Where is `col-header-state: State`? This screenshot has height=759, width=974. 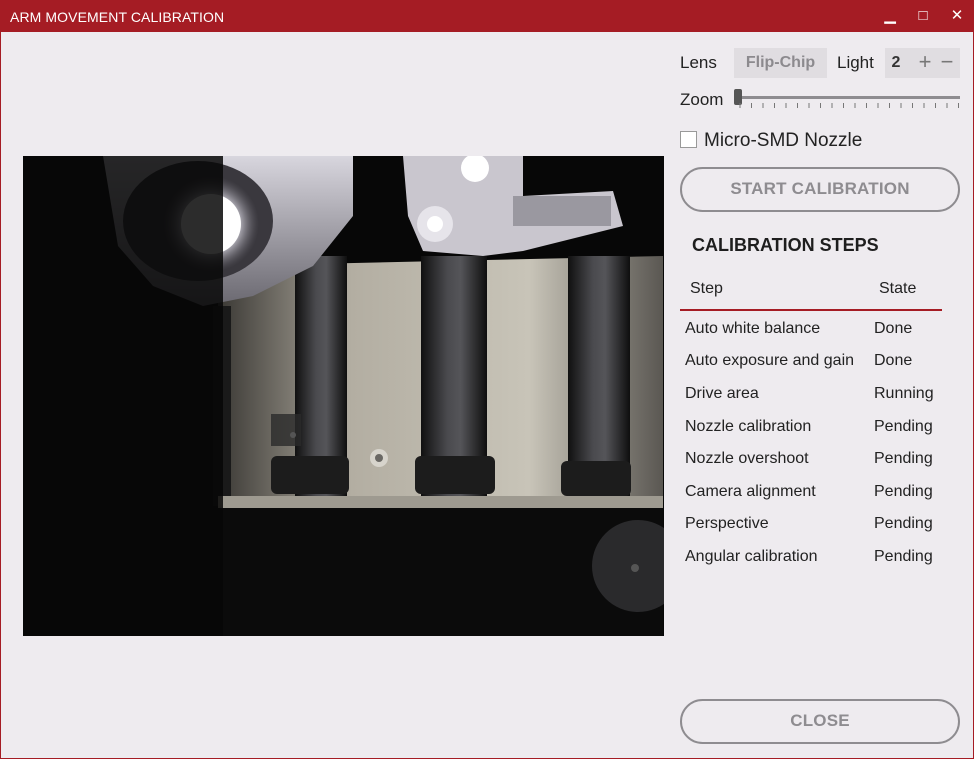
col-header-state: State is located at coordinates (898, 288).